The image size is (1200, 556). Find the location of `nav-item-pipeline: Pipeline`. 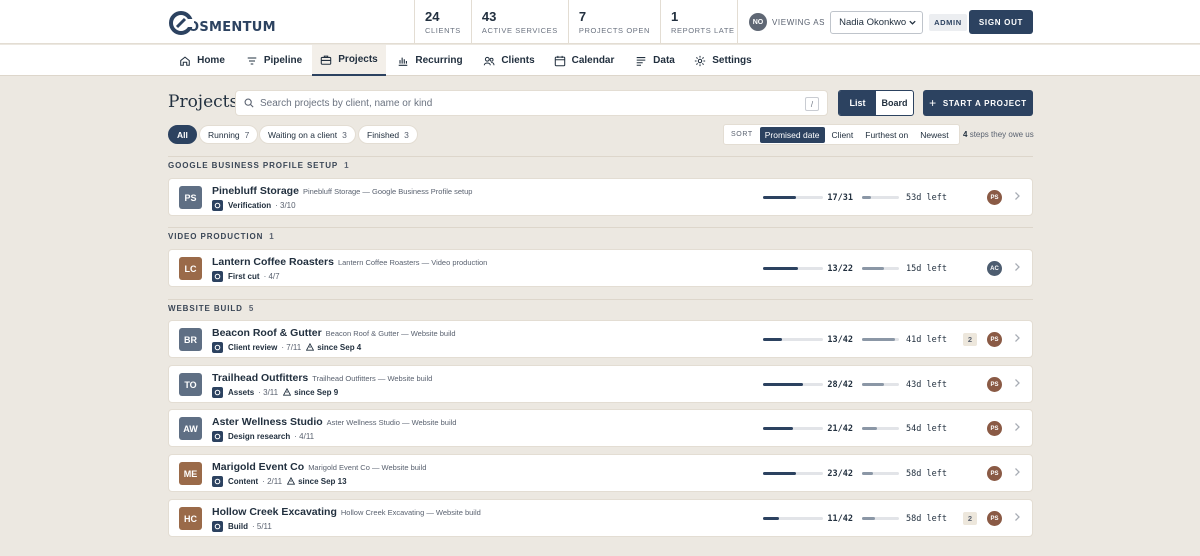

nav-item-pipeline: Pipeline is located at coordinates (274, 60).